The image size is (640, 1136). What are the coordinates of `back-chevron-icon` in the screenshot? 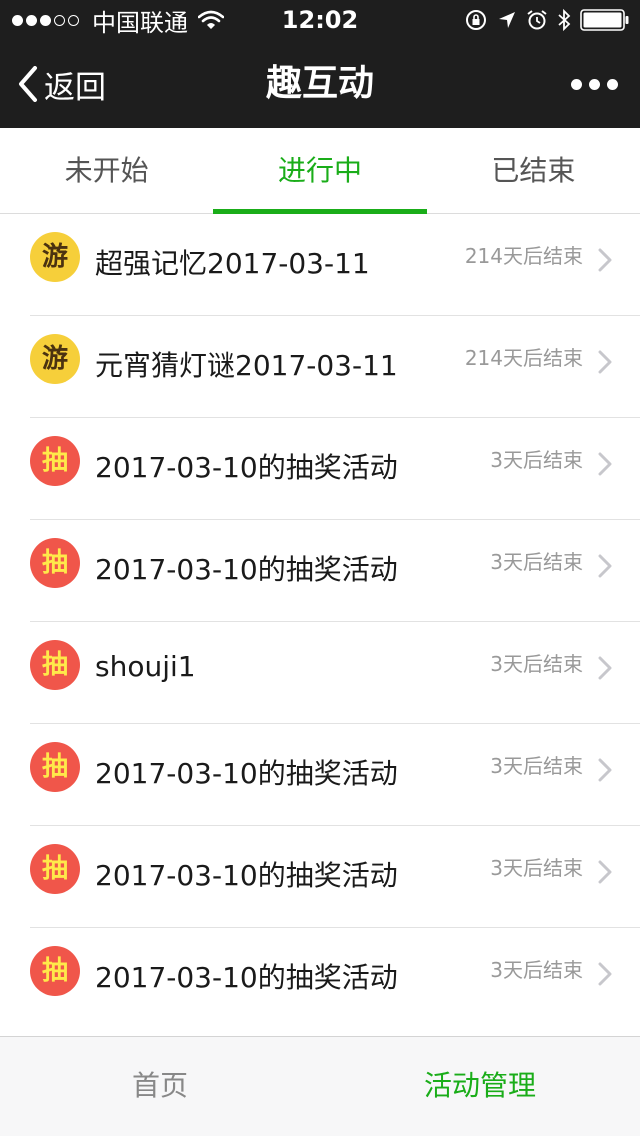 It's located at (28, 84).